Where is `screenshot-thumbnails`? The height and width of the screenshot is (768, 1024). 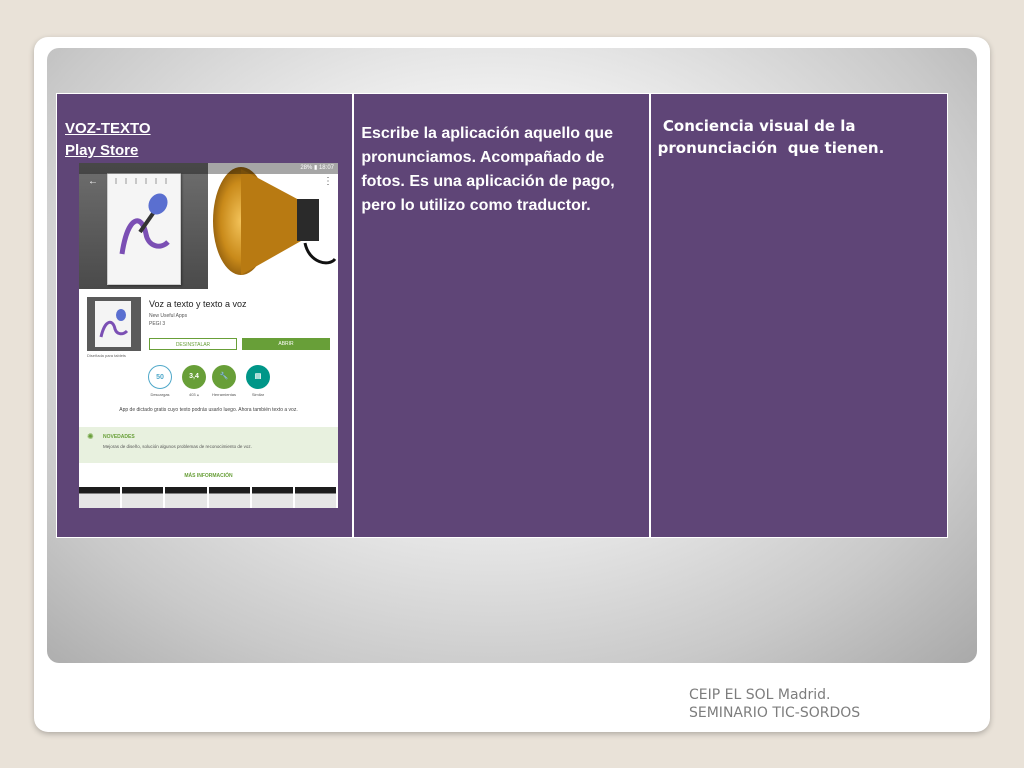
screenshot-thumbnails is located at coordinates (208, 497).